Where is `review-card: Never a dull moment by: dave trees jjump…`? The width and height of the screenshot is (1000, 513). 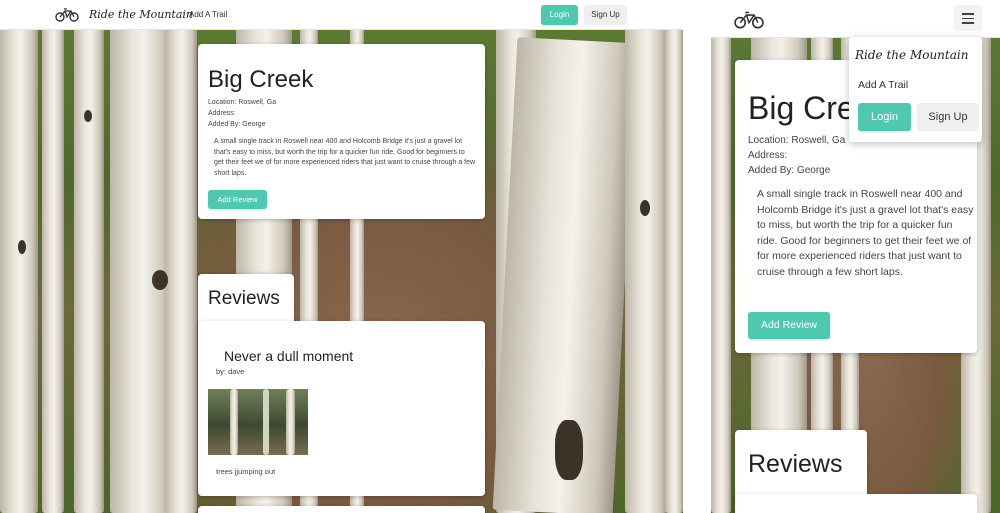 review-card: Never a dull moment by: dave trees jjump… is located at coordinates (341, 408).